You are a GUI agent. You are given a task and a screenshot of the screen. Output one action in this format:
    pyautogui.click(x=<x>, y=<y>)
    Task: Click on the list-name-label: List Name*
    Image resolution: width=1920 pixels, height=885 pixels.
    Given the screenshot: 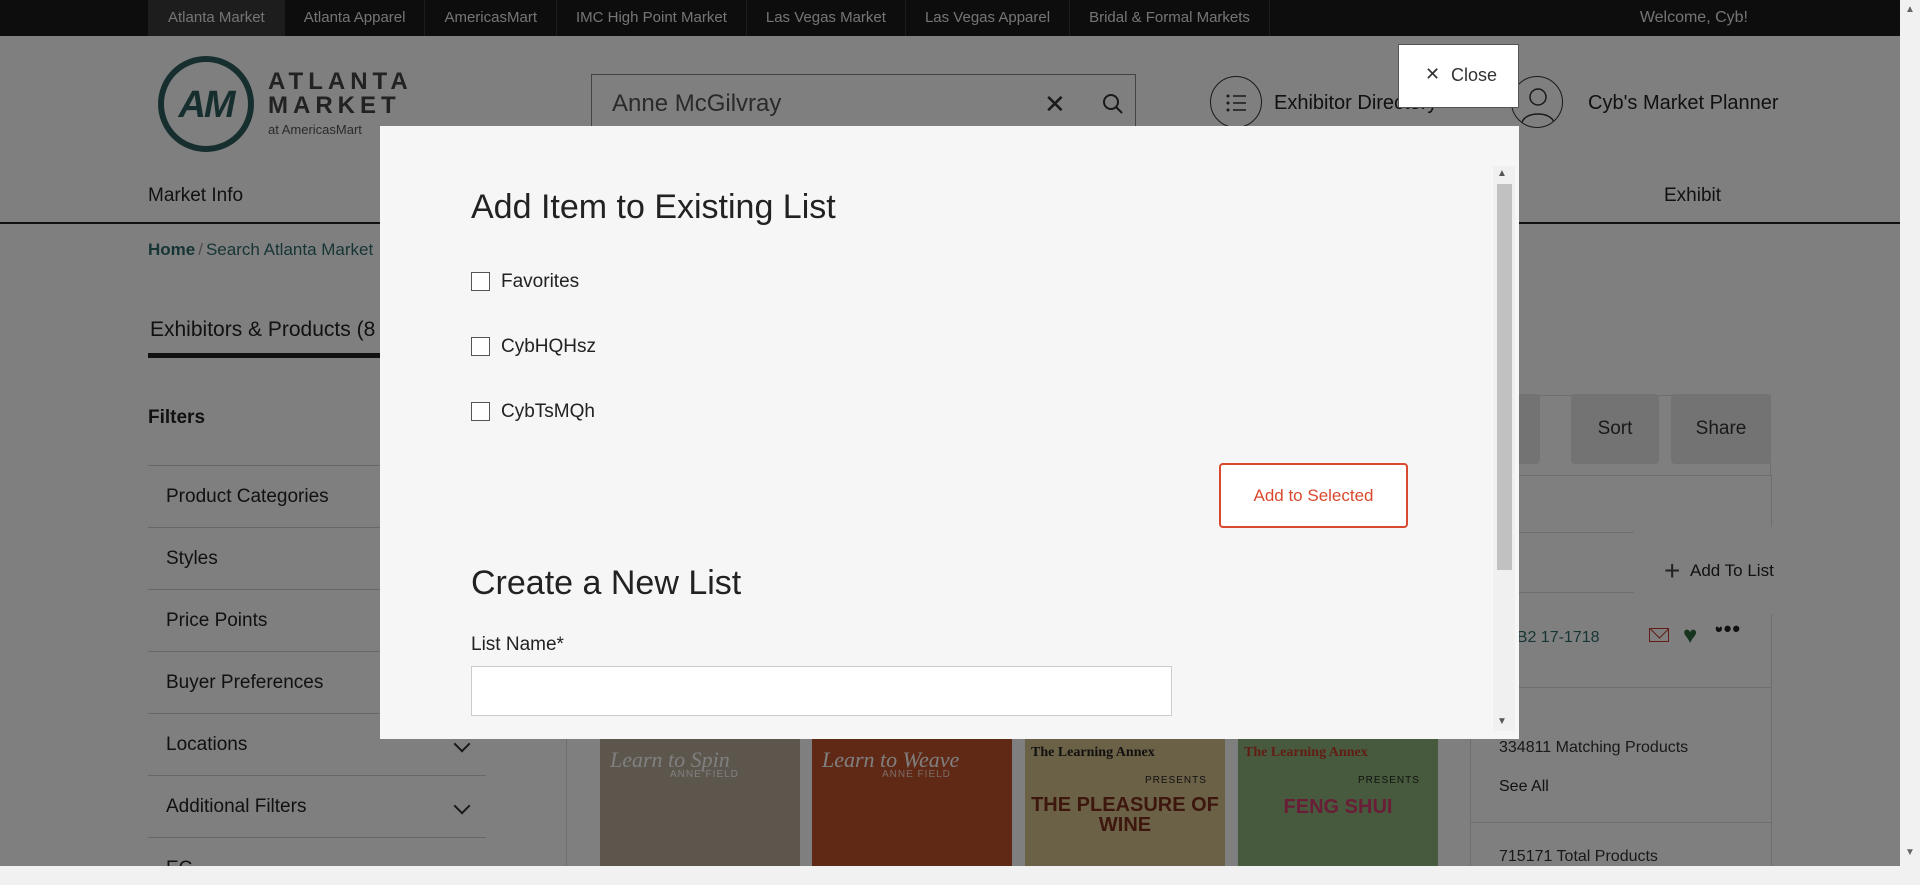 What is the action you would take?
    pyautogui.click(x=517, y=644)
    